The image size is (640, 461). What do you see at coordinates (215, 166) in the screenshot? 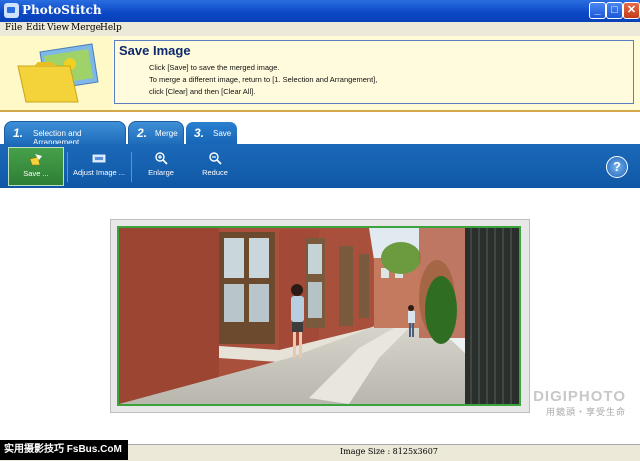
I see `reduce-button: Reduce` at bounding box center [215, 166].